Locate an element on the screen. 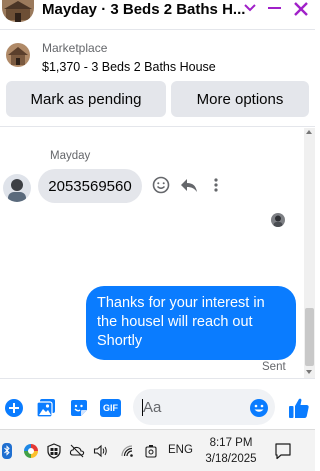  more-vertical-icon is located at coordinates (216, 185).